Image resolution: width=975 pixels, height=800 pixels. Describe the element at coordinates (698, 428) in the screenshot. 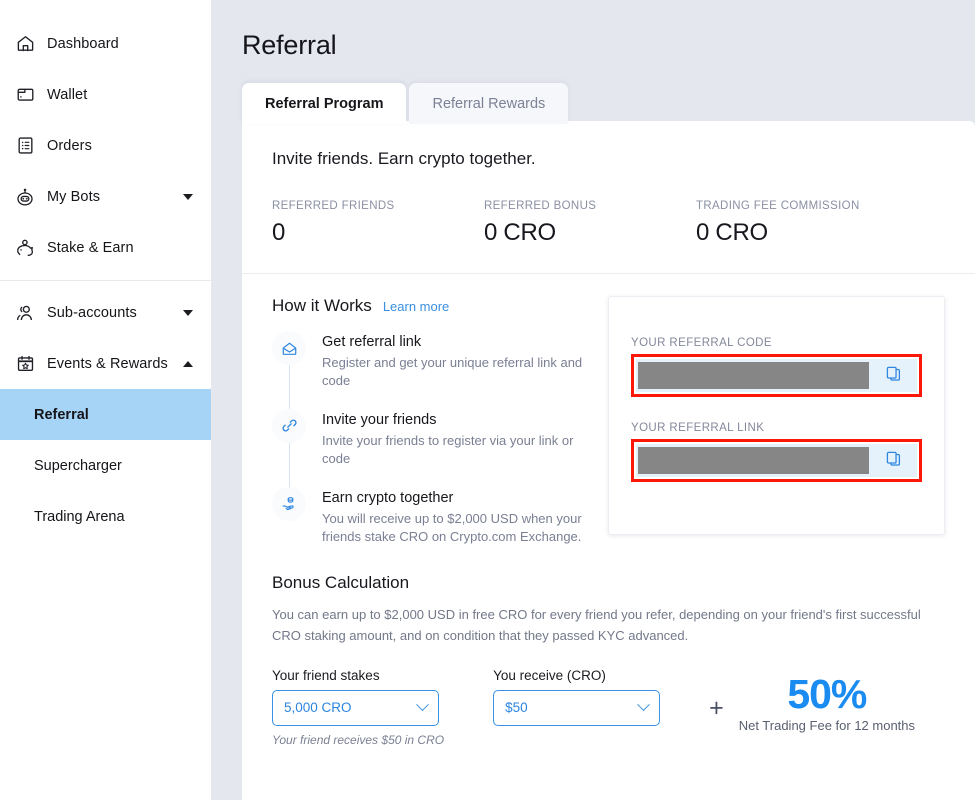

I see `referral-link-label: YOUR REFERRAL LINK` at that location.